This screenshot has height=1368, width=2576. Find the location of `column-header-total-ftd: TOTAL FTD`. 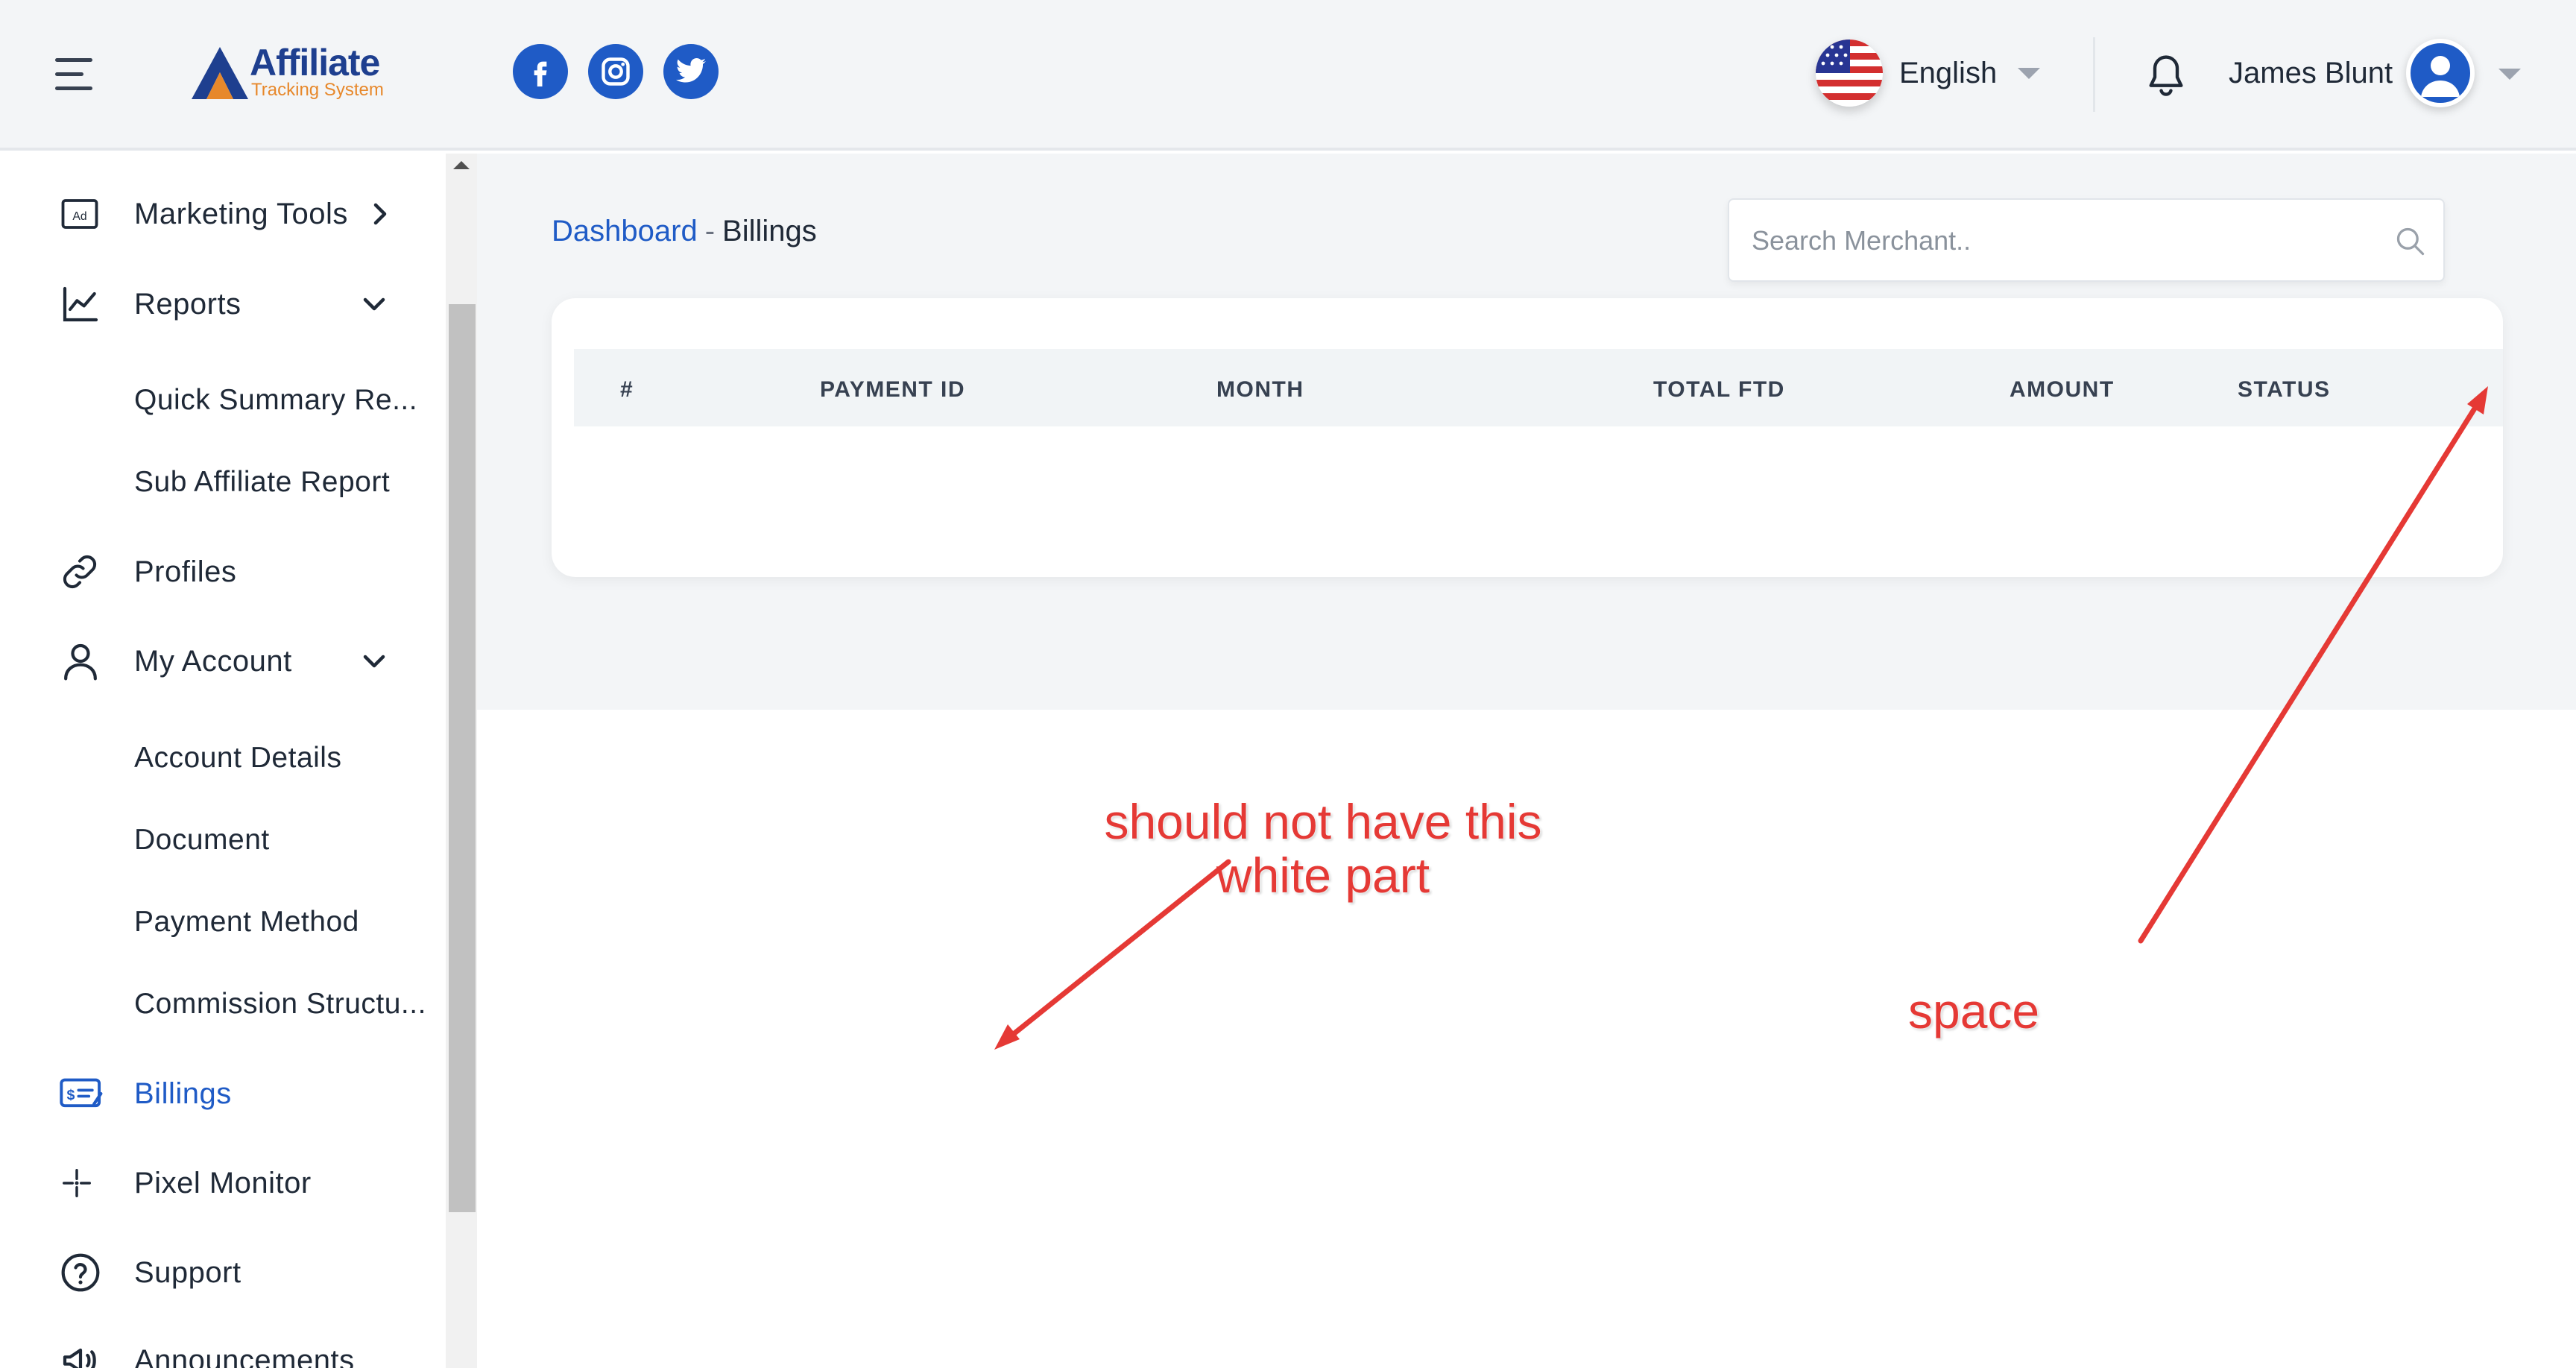

column-header-total-ftd: TOTAL FTD is located at coordinates (1719, 390).